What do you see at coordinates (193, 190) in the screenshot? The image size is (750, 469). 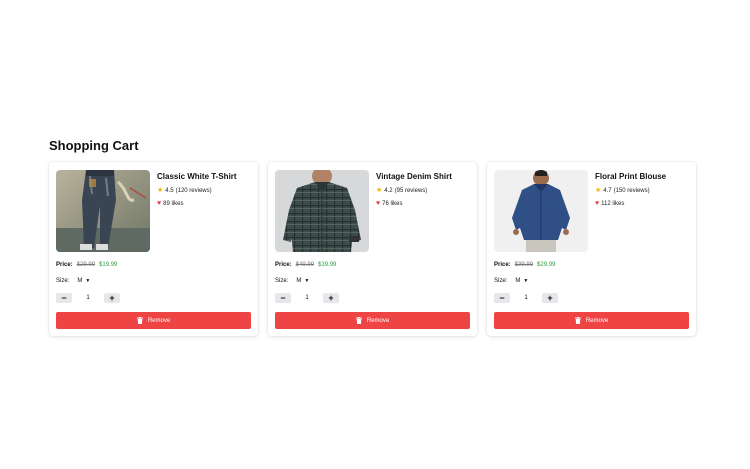 I see `review-count: (120 reviews)` at bounding box center [193, 190].